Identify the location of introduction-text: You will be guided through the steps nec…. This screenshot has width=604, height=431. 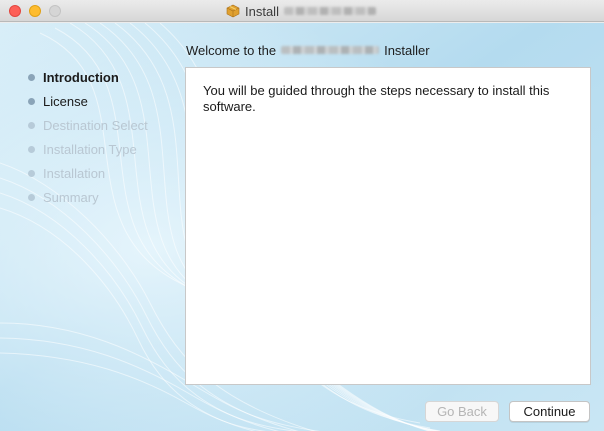
(376, 98).